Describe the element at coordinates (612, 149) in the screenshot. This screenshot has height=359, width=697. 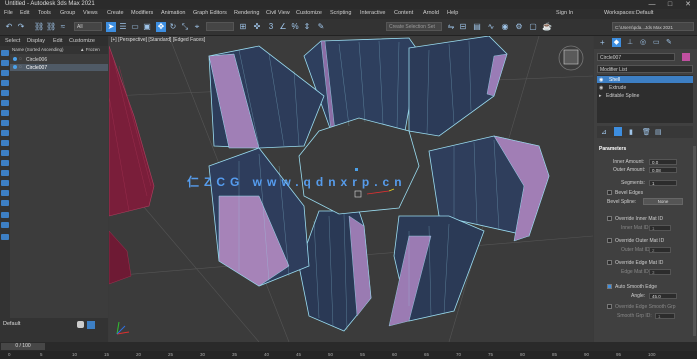
I see `parameters-title: Parameters` at that location.